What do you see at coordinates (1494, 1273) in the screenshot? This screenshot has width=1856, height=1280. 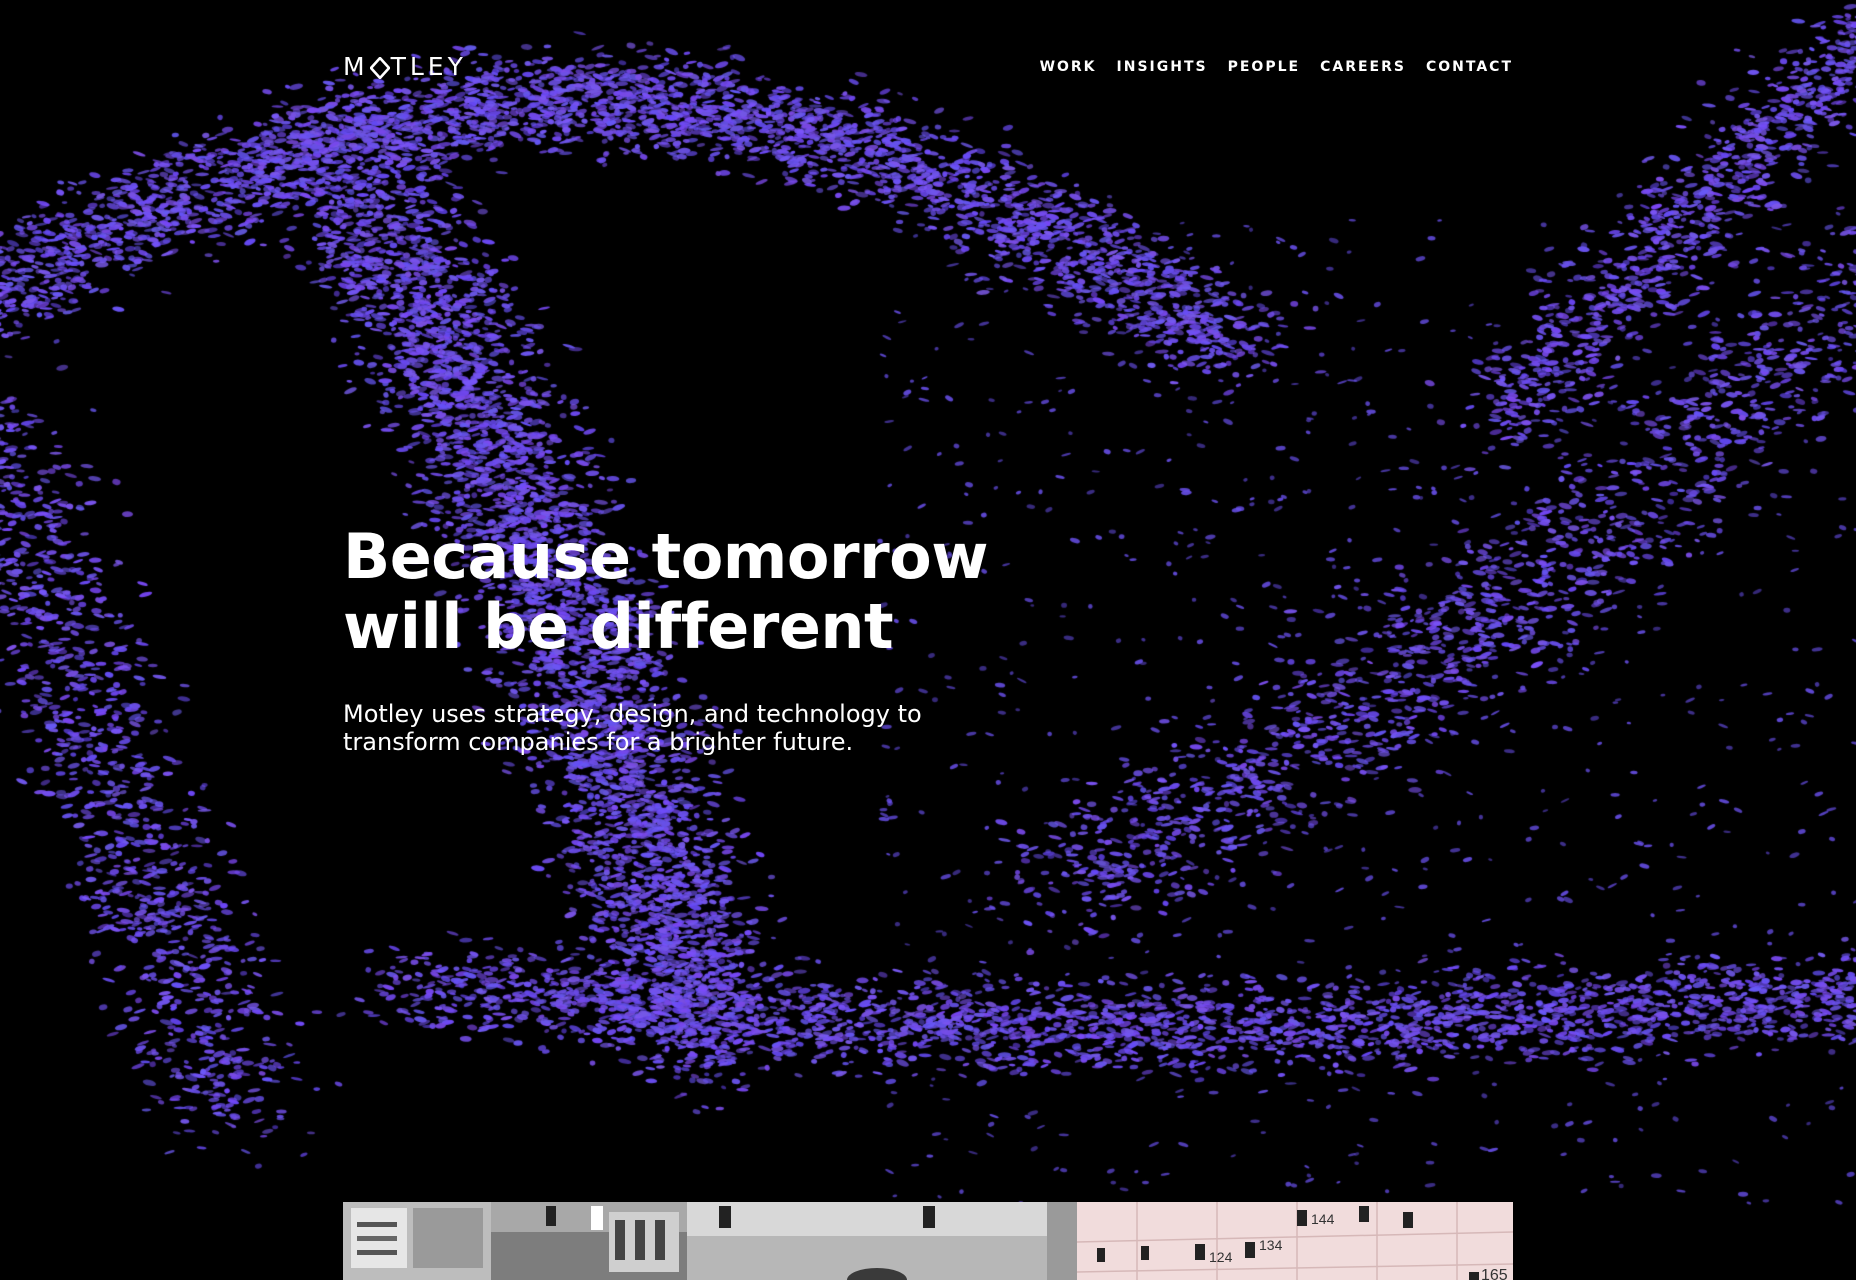 I see `locker-number-165: 165` at bounding box center [1494, 1273].